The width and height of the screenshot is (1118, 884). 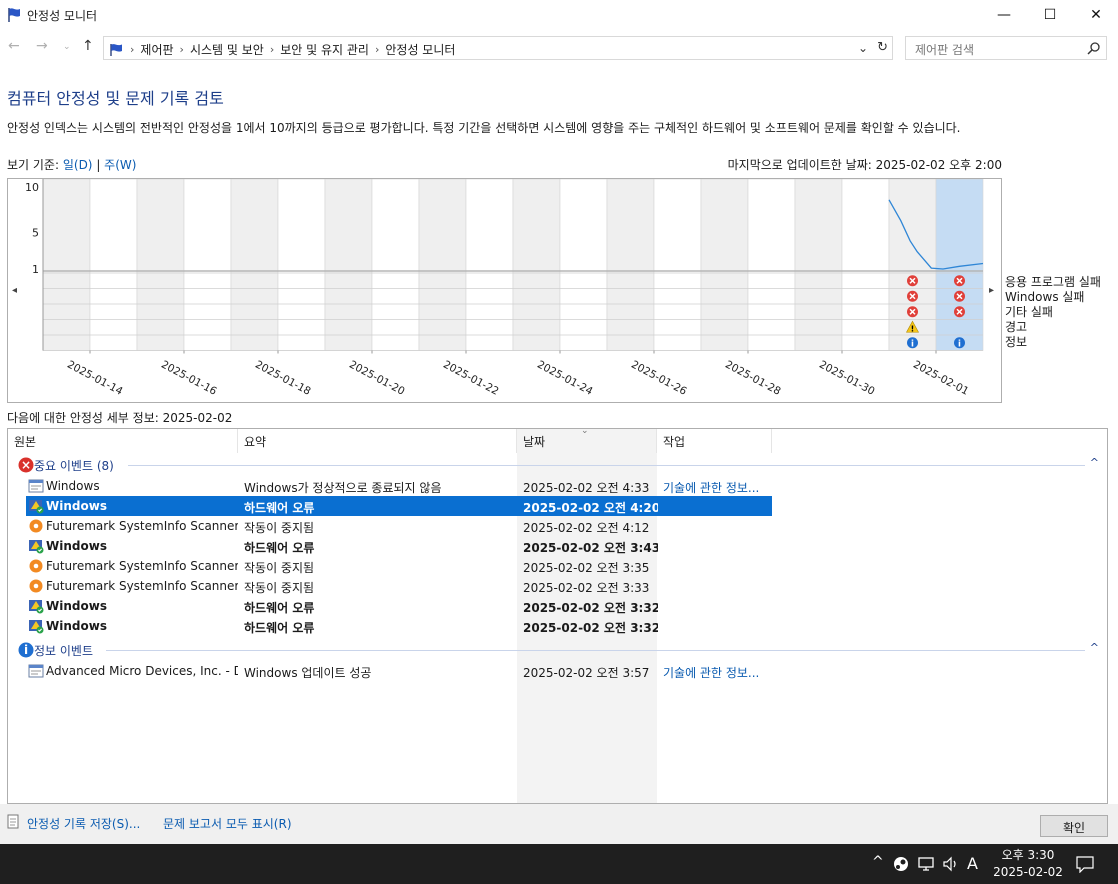 I want to click on up-icon: ↑, so click(x=88, y=46).